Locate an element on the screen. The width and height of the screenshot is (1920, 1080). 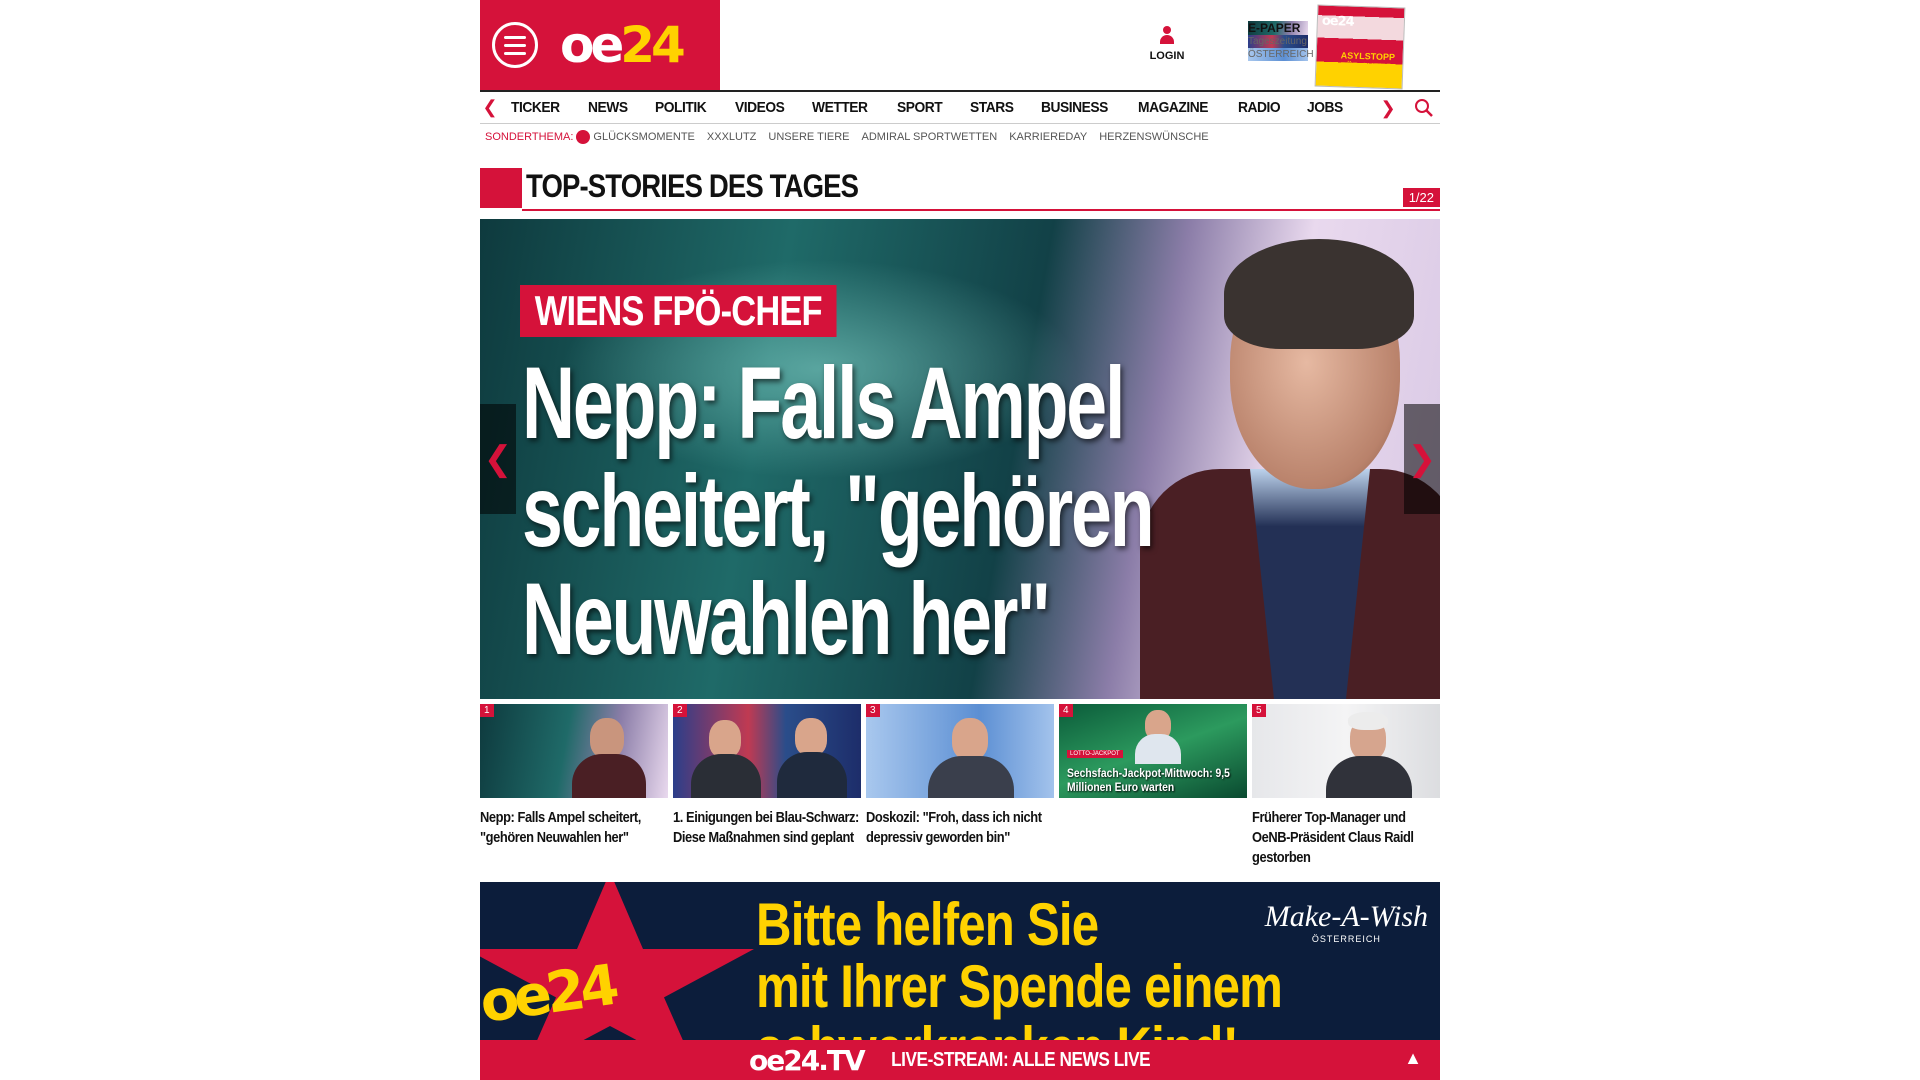
epaper-cover-headline: ASYLSTOPP FÜR SYRER is located at coordinates (1368, 61).